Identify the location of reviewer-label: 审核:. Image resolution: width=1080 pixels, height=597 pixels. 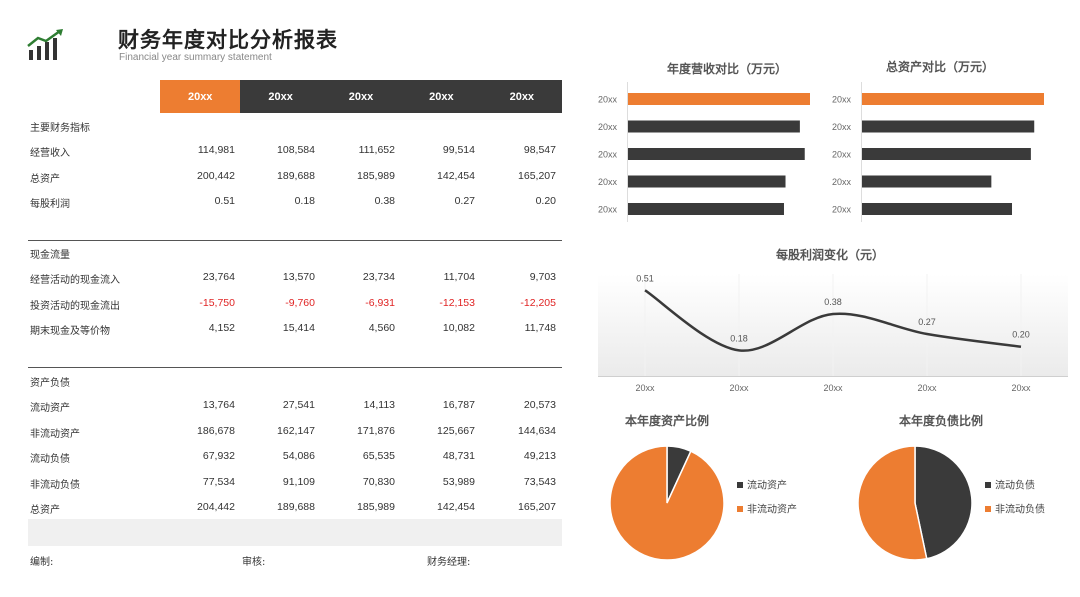
(254, 562).